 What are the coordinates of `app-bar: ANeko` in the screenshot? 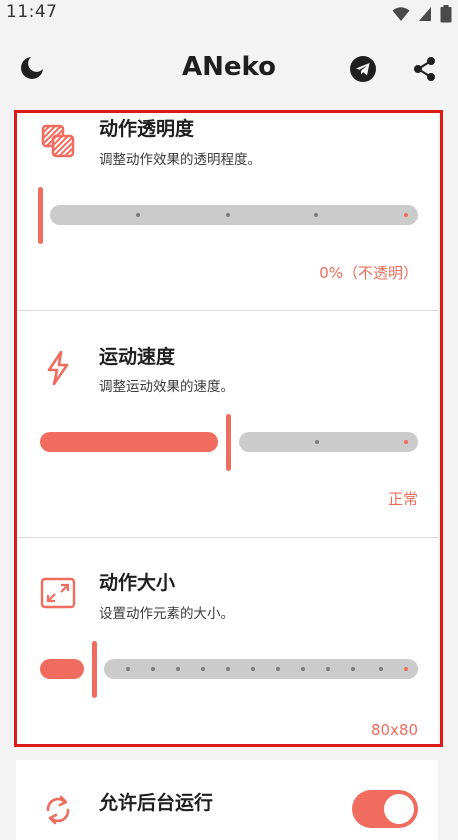 It's located at (229, 69).